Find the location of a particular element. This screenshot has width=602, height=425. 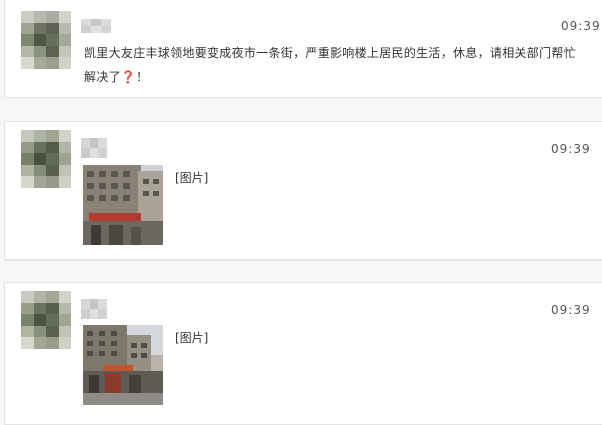

card-divider is located at coordinates (303, 259).